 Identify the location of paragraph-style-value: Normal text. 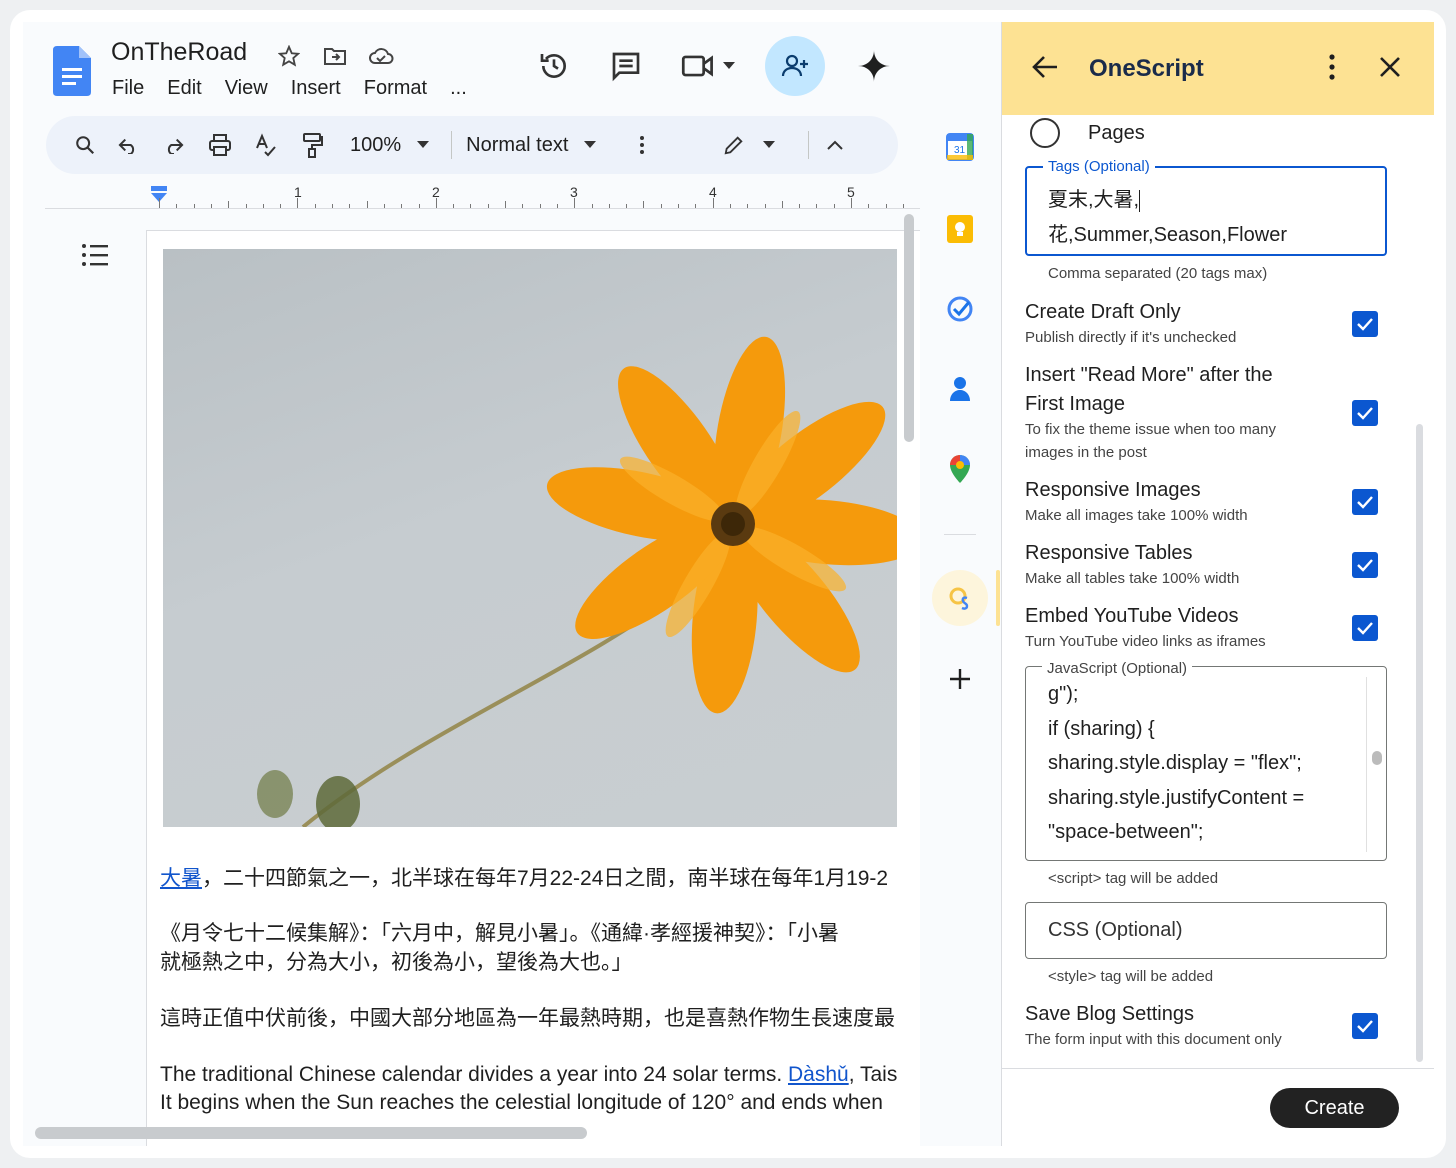
(517, 144).